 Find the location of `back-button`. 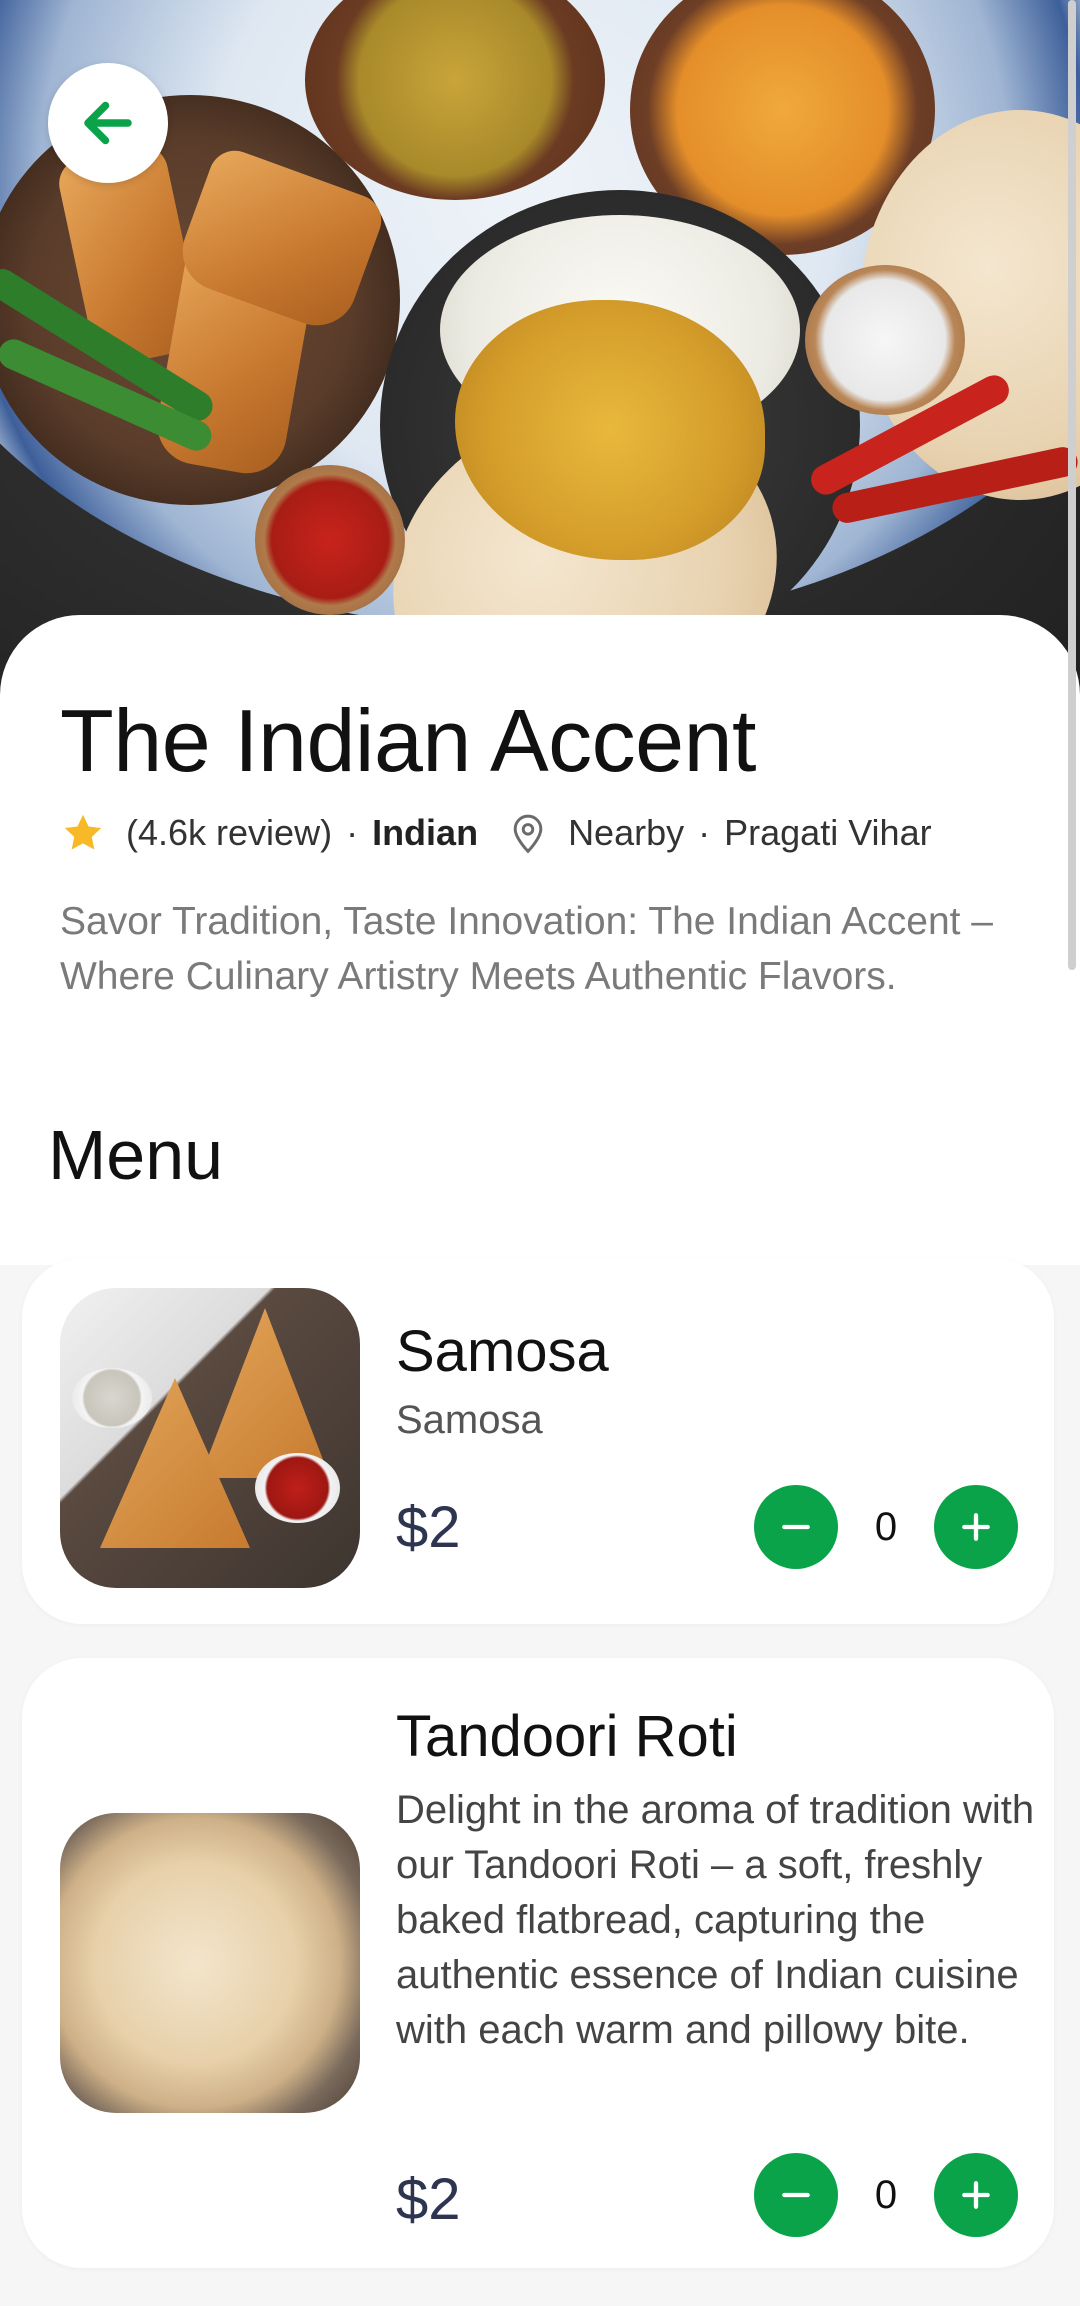

back-button is located at coordinates (108, 123).